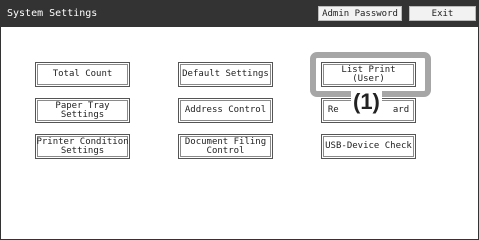 This screenshot has height=240, width=479. I want to click on paper-tray-settings-button: Paper Tray Settings, so click(82, 110).